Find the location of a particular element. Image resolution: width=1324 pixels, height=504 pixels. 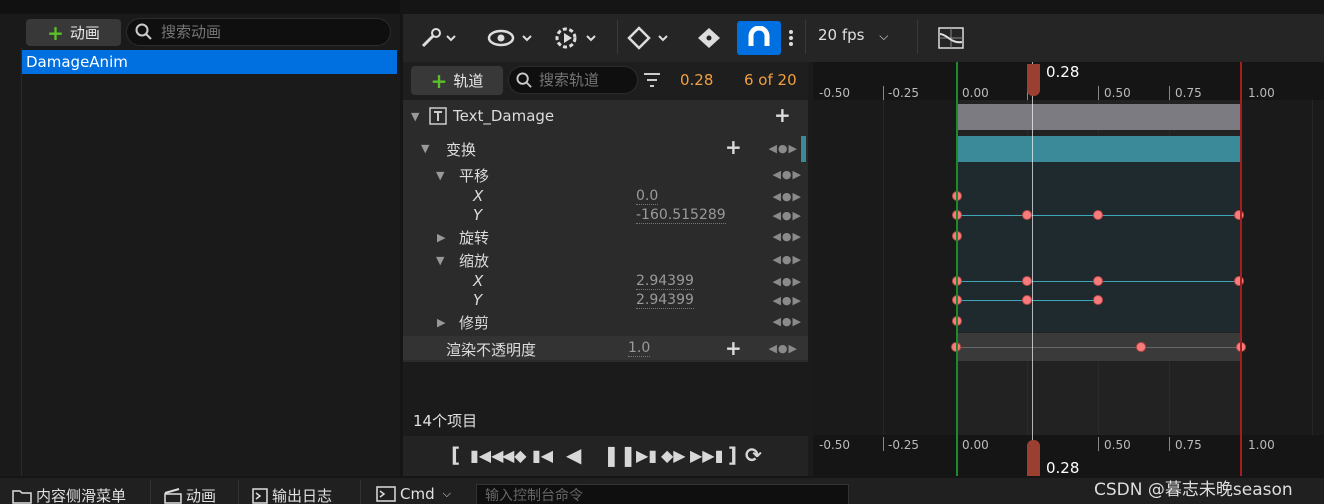

animation-search is located at coordinates (258, 32).